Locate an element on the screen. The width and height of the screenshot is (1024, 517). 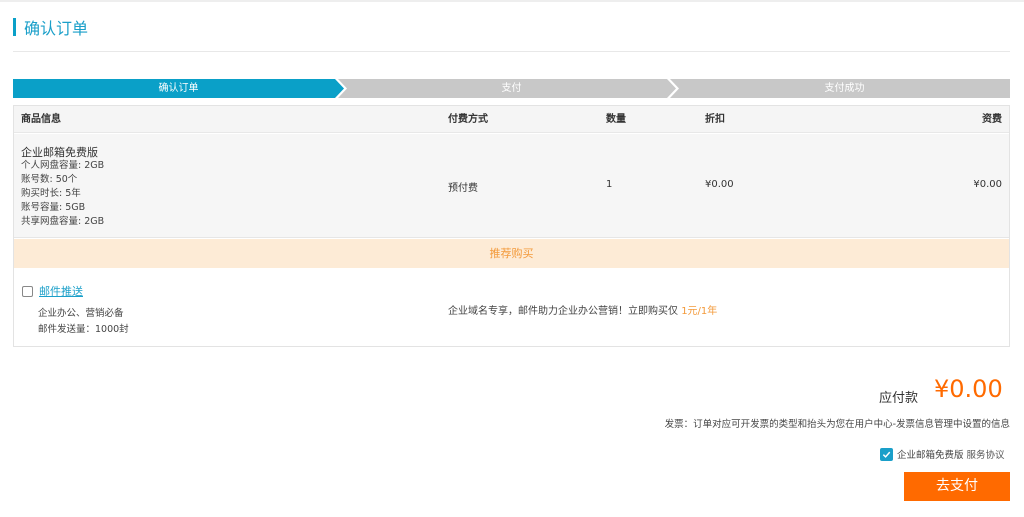
product-detail: 账号容量: 5GB is located at coordinates (53, 207).